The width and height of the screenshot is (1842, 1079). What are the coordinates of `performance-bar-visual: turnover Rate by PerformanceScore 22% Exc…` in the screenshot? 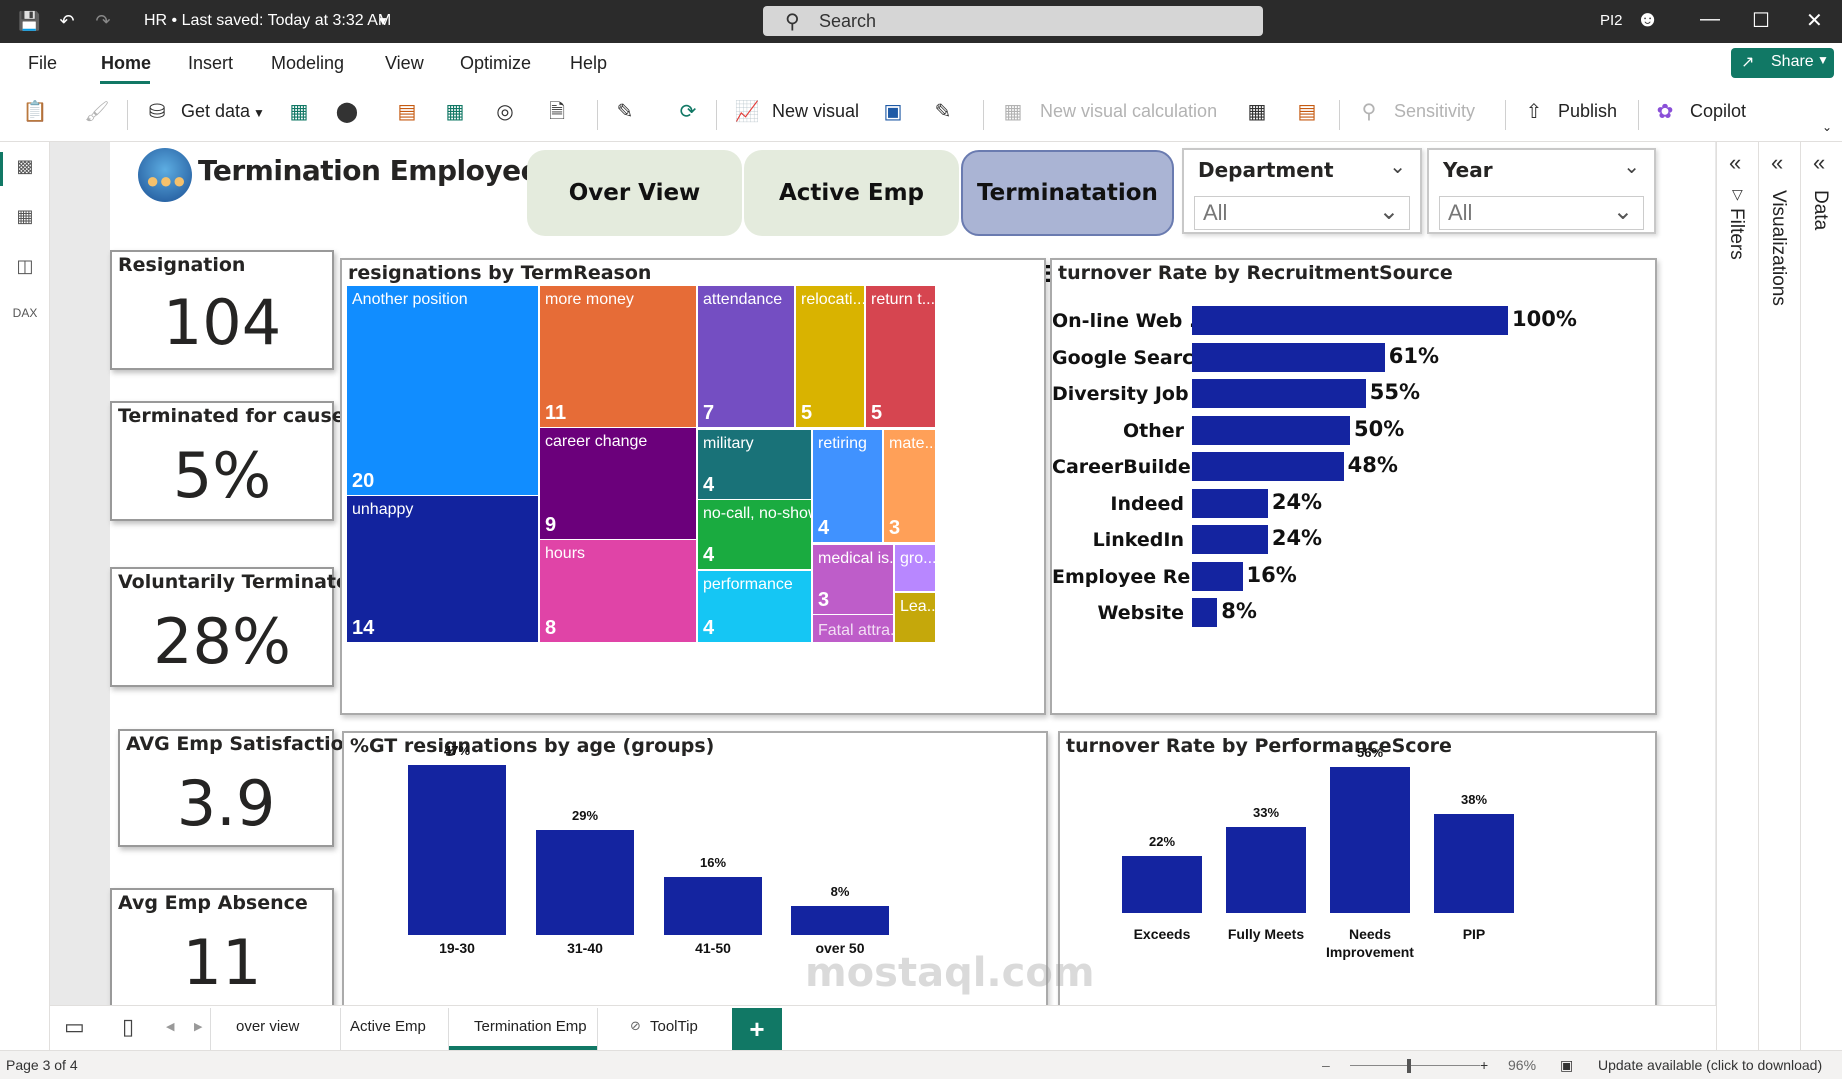 It's located at (1357, 886).